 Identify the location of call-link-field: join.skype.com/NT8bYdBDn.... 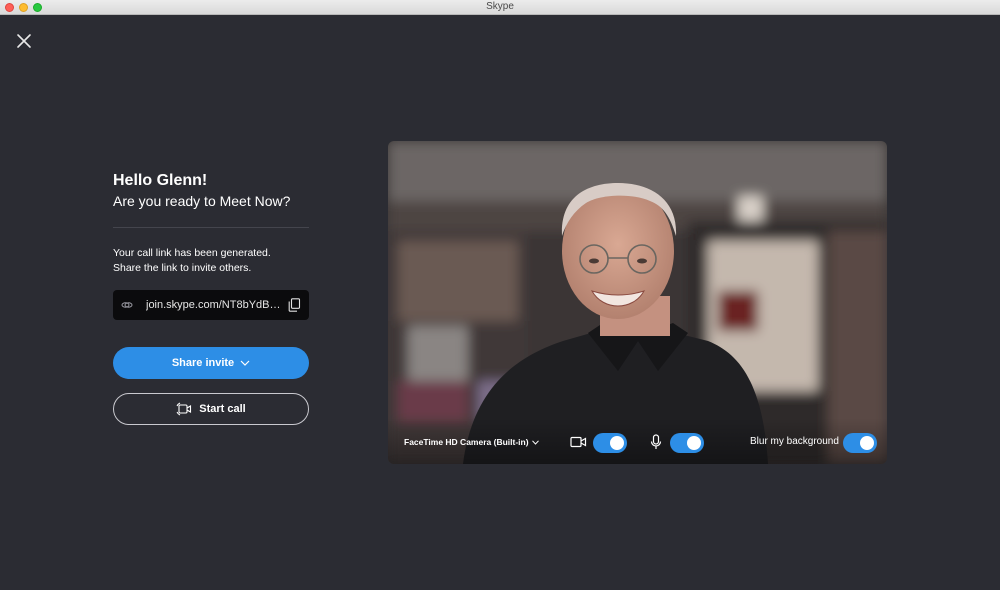
(211, 305).